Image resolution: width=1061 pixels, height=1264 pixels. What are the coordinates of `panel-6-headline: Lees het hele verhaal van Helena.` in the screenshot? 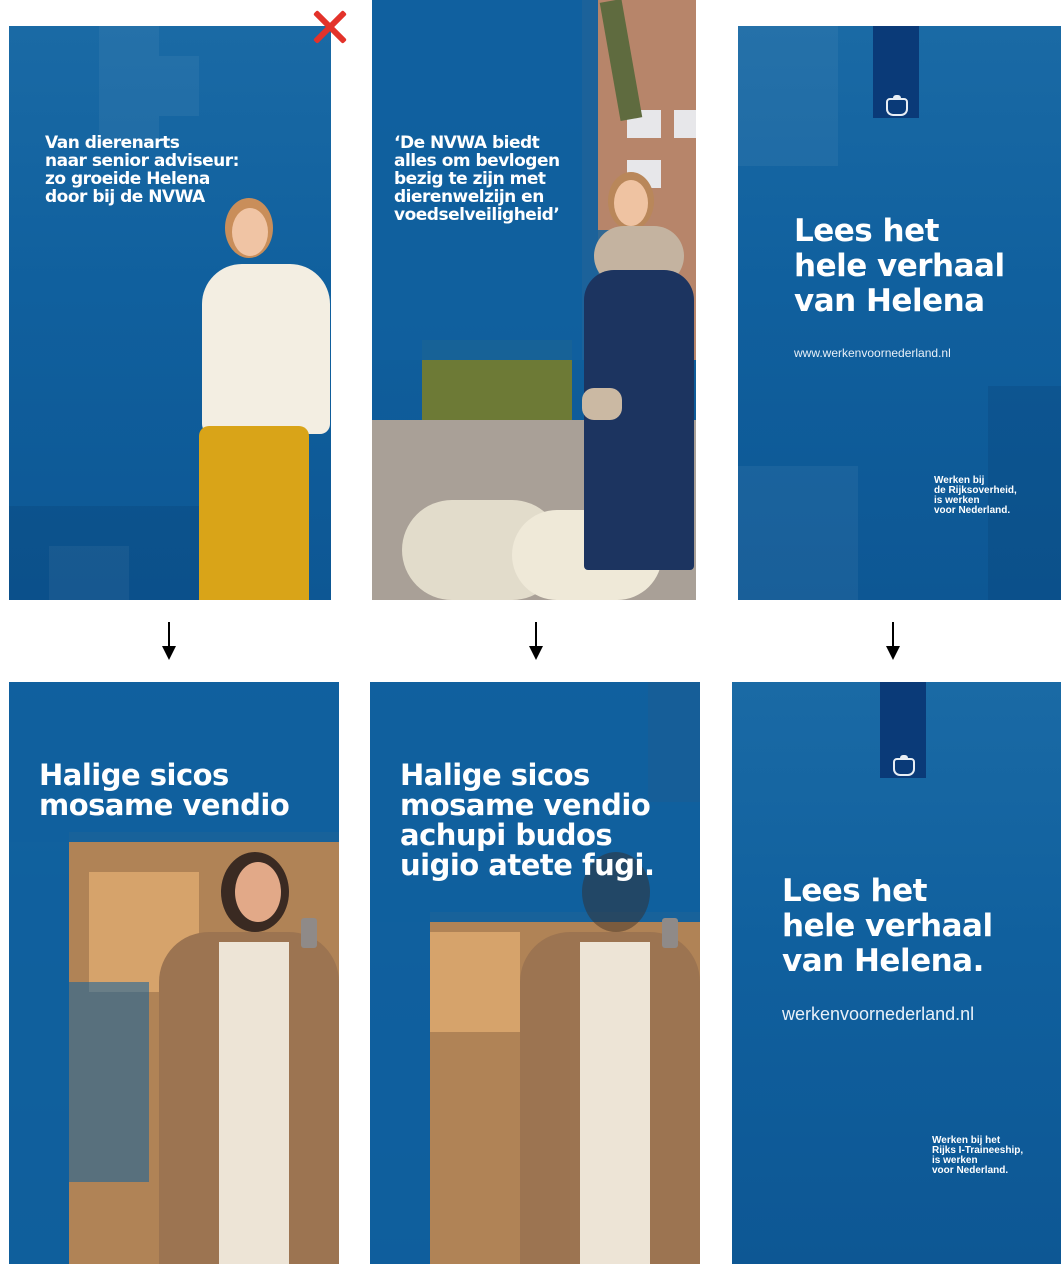 It's located at (887, 926).